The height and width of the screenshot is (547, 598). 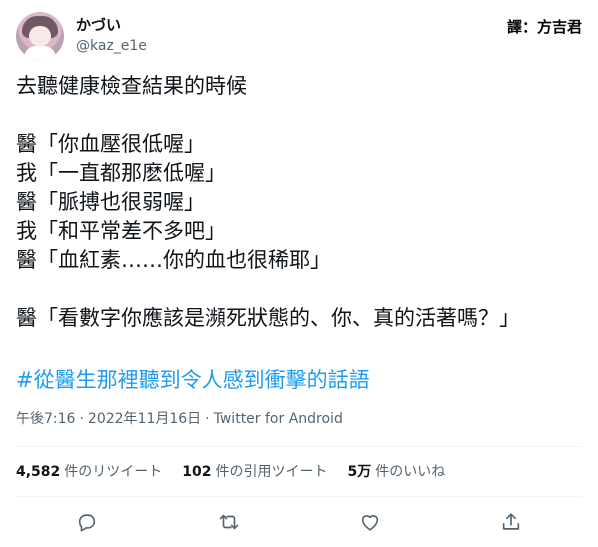 I want to click on retweet-button, so click(x=229, y=522).